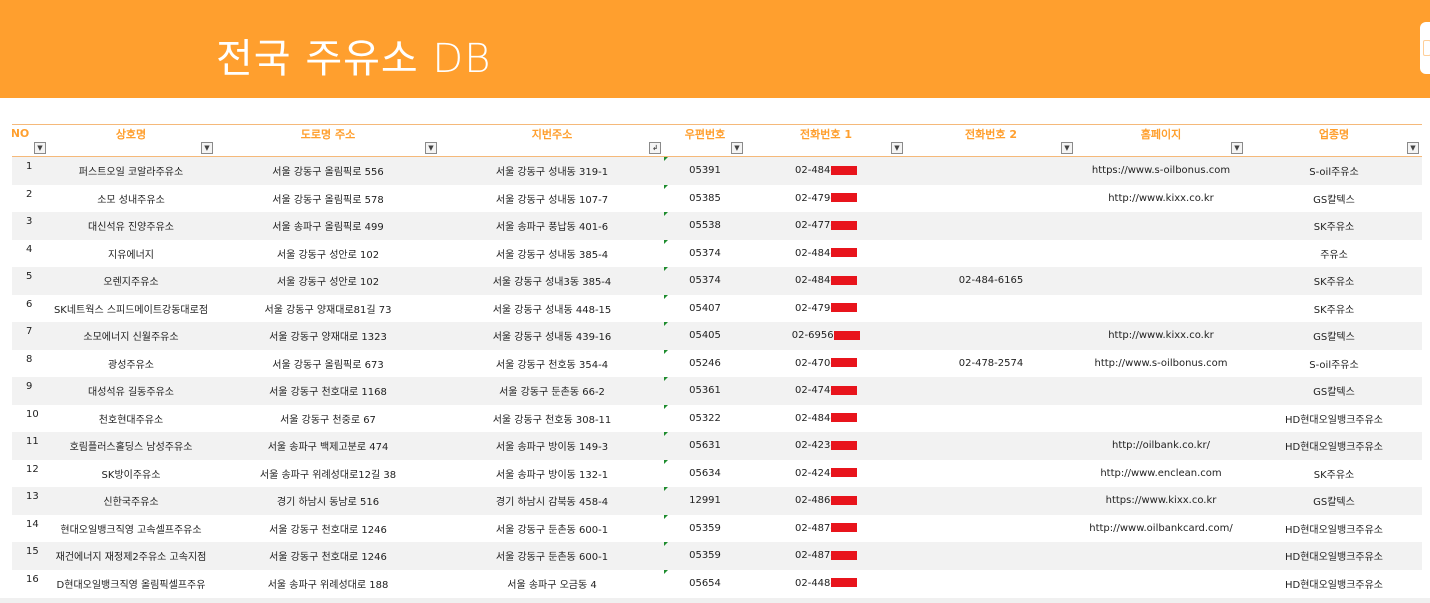 This screenshot has height=603, width=1430. I want to click on cell-road: 서울 강동구 양재대로 1323, so click(328, 336).